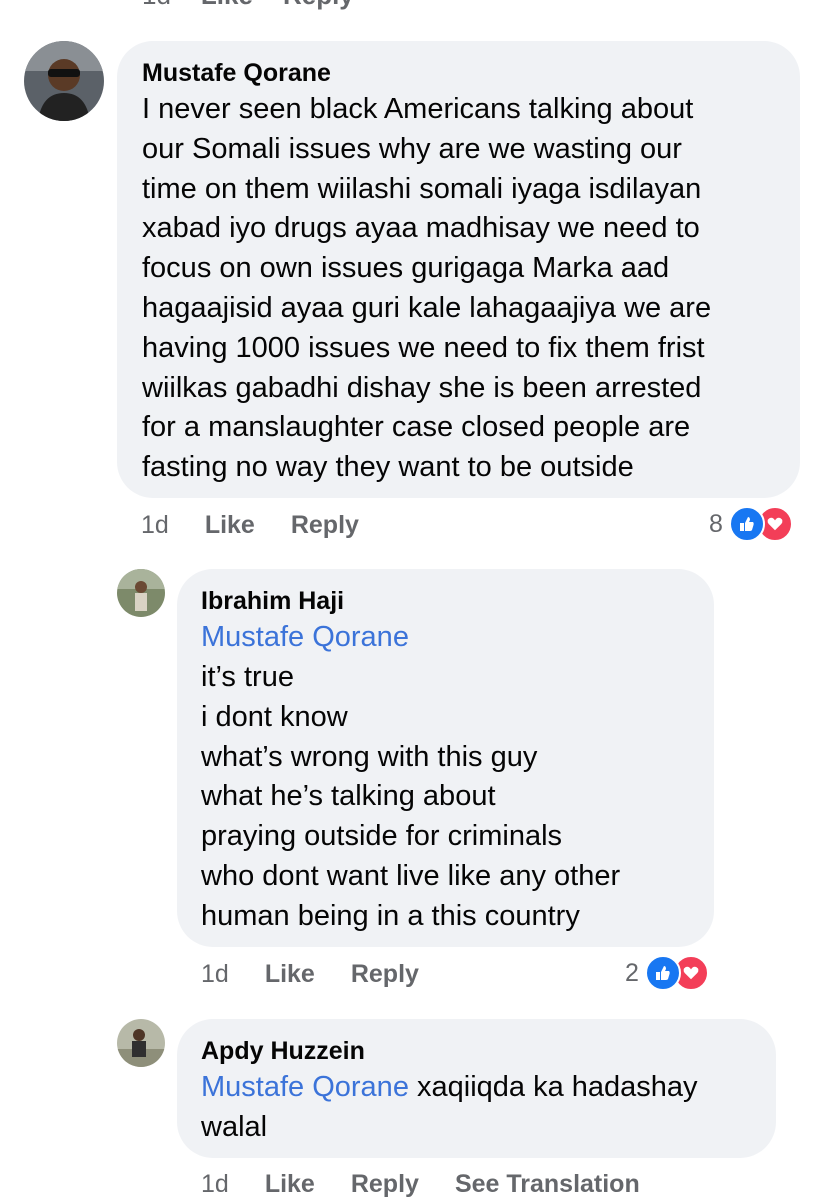 This screenshot has width=827, height=1202. I want to click on comment-text-inline: xaqiiqda ka hadashay, so click(553, 1087).